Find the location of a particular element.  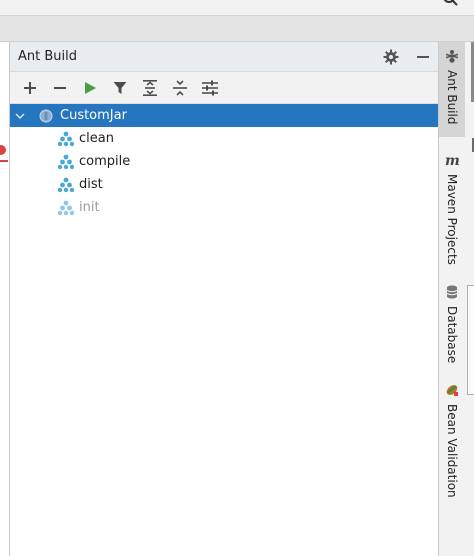

sidebar-tab-label: Maven Projects is located at coordinates (452, 219).